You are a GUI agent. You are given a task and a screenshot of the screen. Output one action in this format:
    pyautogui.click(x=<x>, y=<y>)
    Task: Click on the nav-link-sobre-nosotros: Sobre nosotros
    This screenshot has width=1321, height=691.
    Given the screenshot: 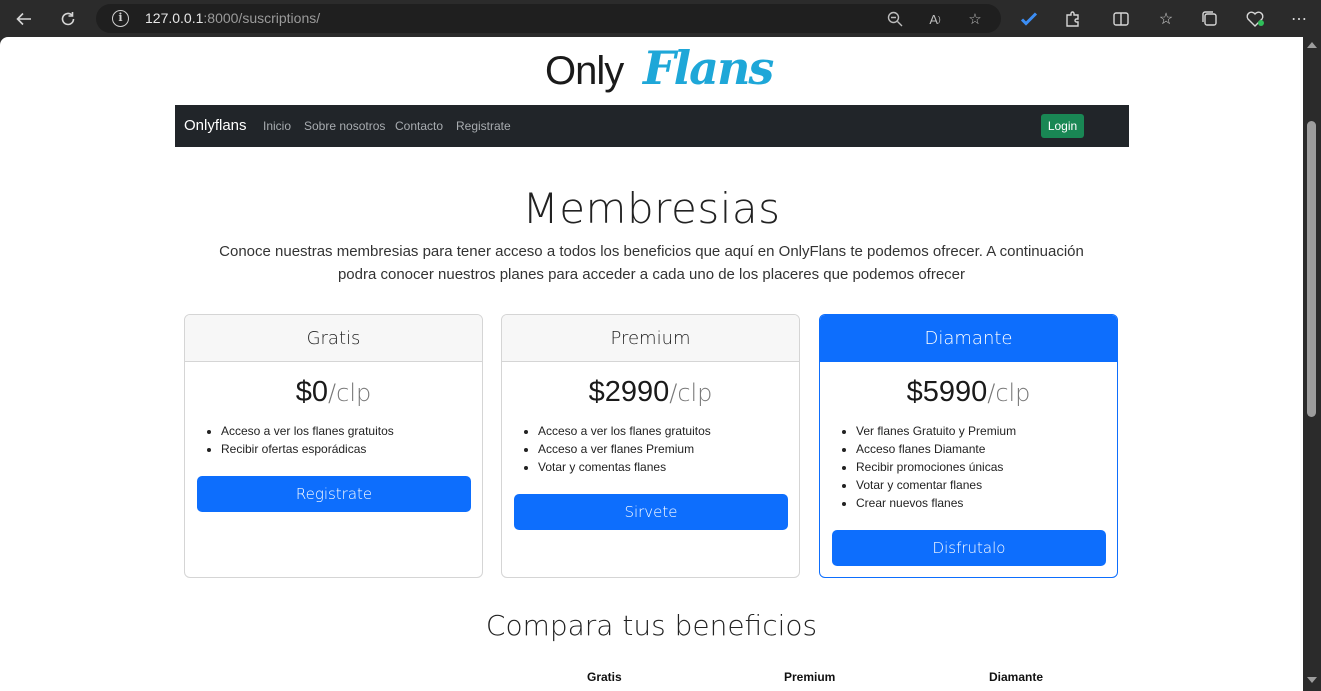 What is the action you would take?
    pyautogui.click(x=344, y=126)
    